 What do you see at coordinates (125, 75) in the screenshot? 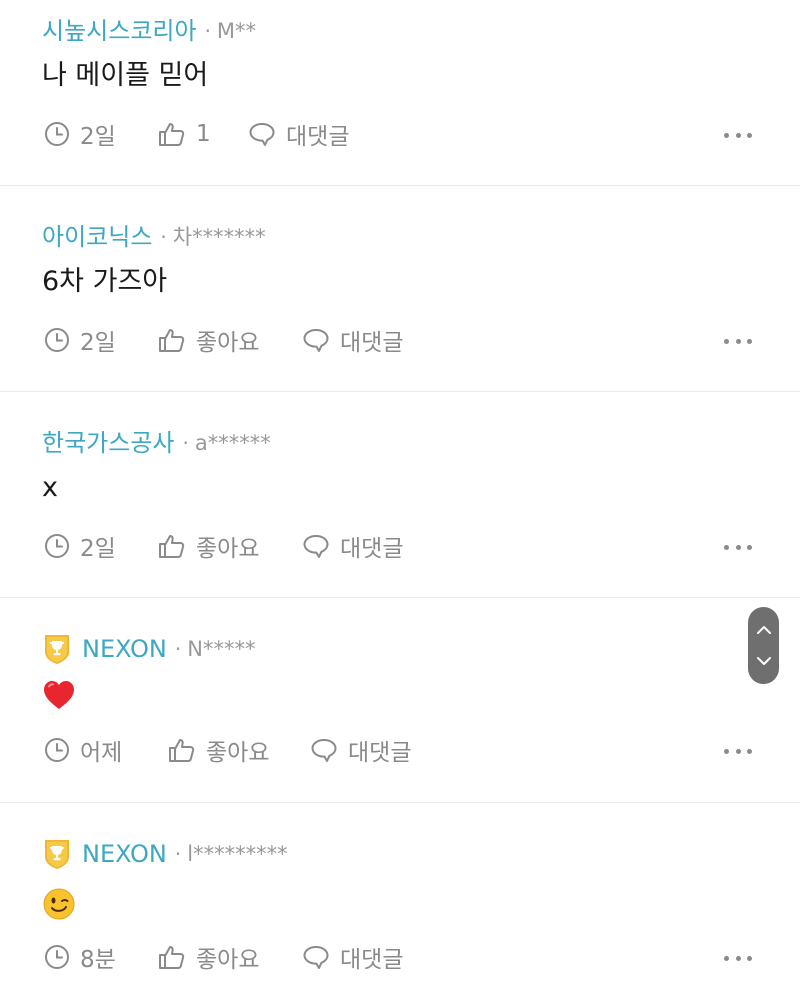
I see `comment-text: 나 메이플 믿어` at bounding box center [125, 75].